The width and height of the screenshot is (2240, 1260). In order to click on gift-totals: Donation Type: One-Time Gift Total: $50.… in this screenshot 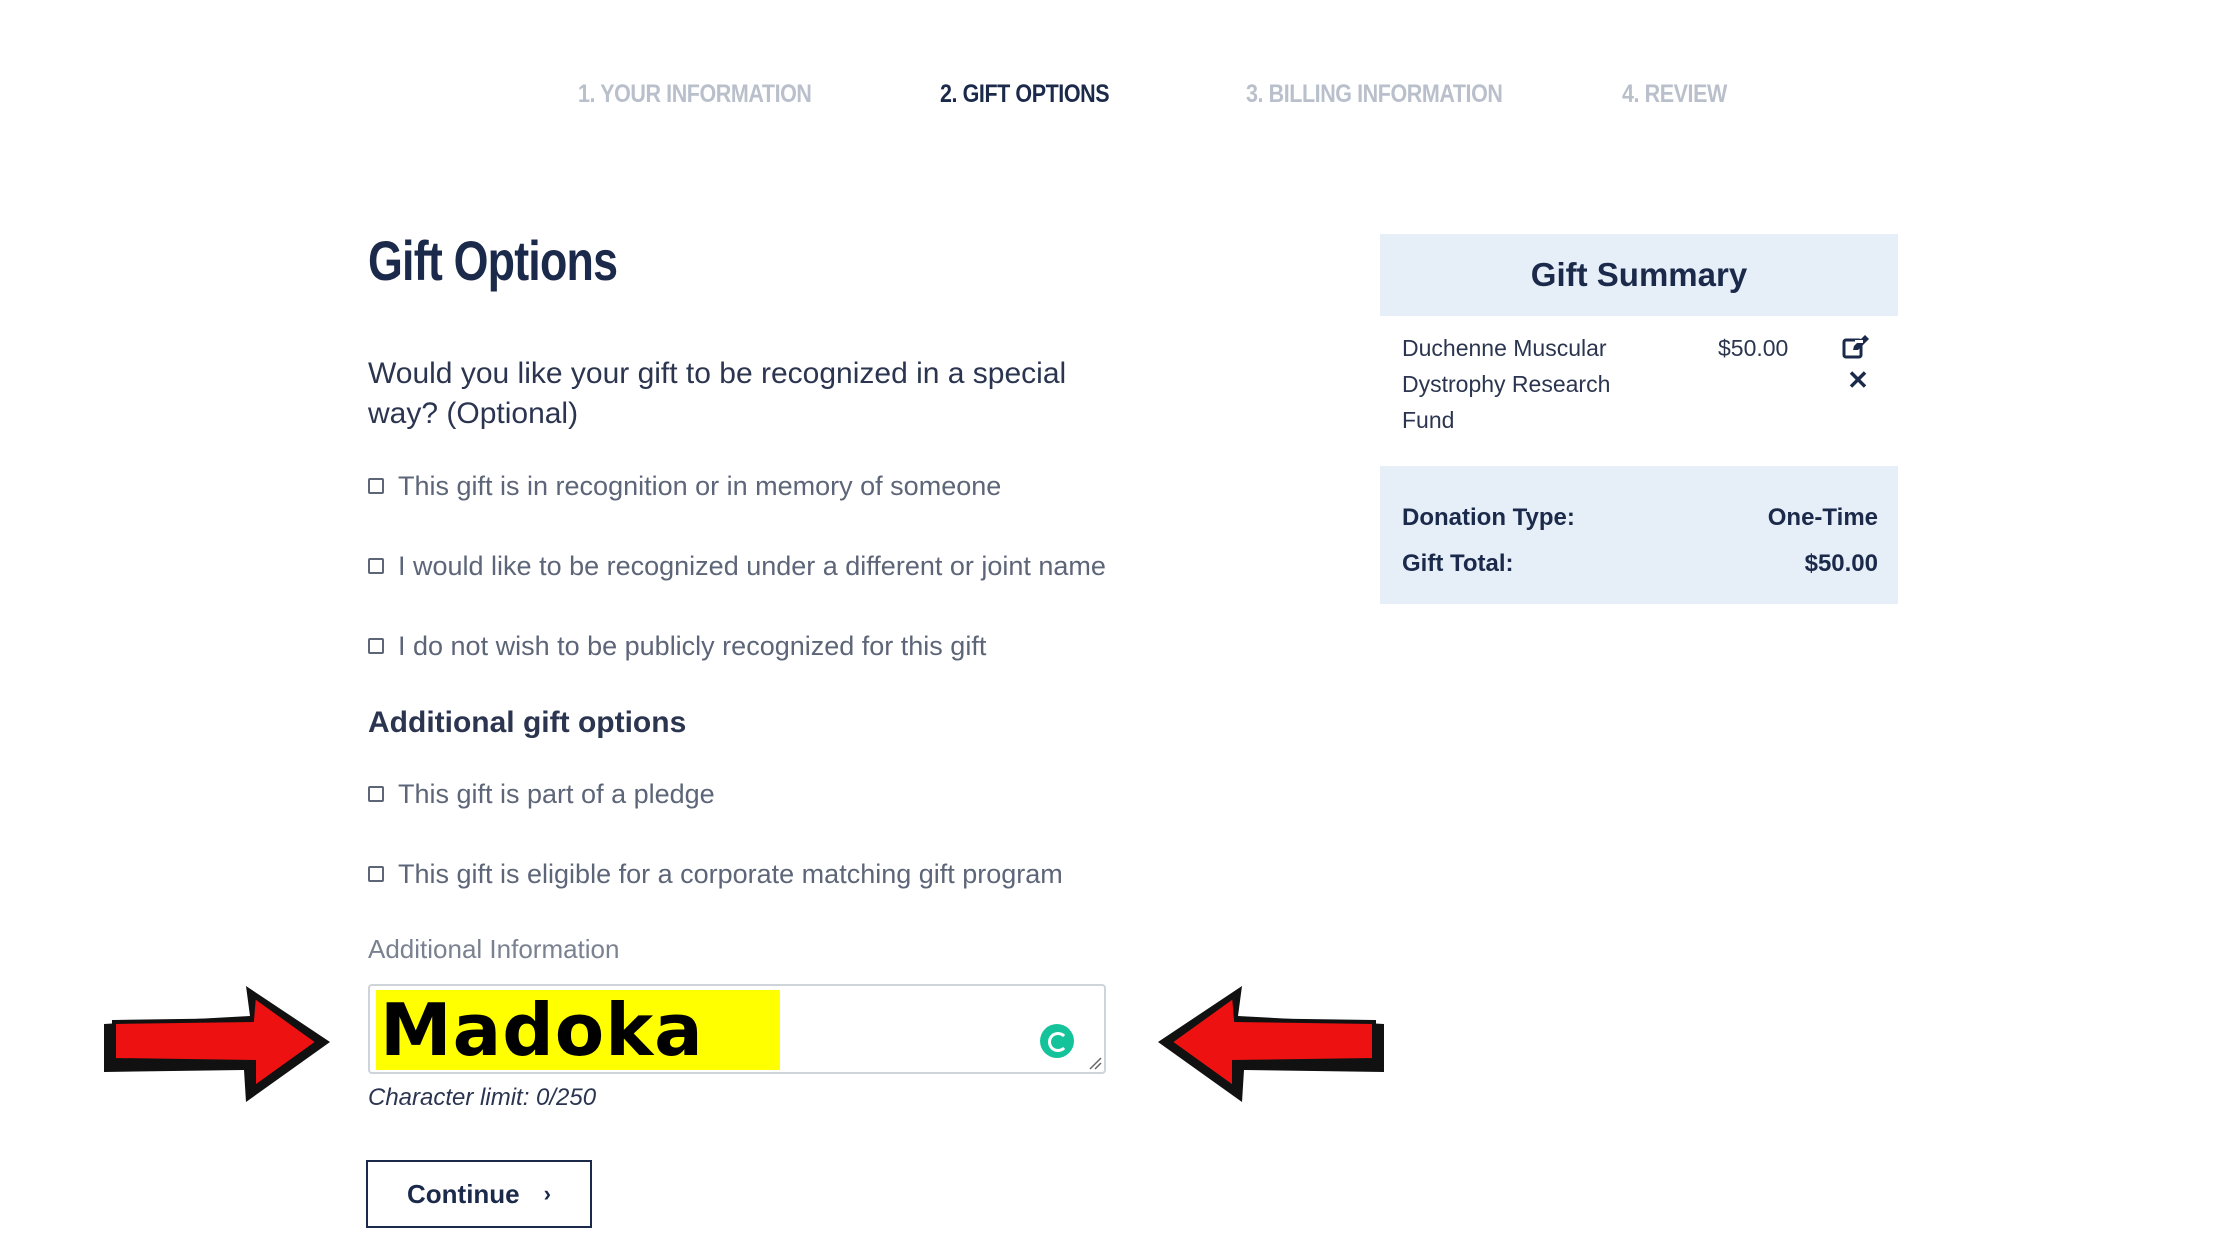, I will do `click(1639, 535)`.